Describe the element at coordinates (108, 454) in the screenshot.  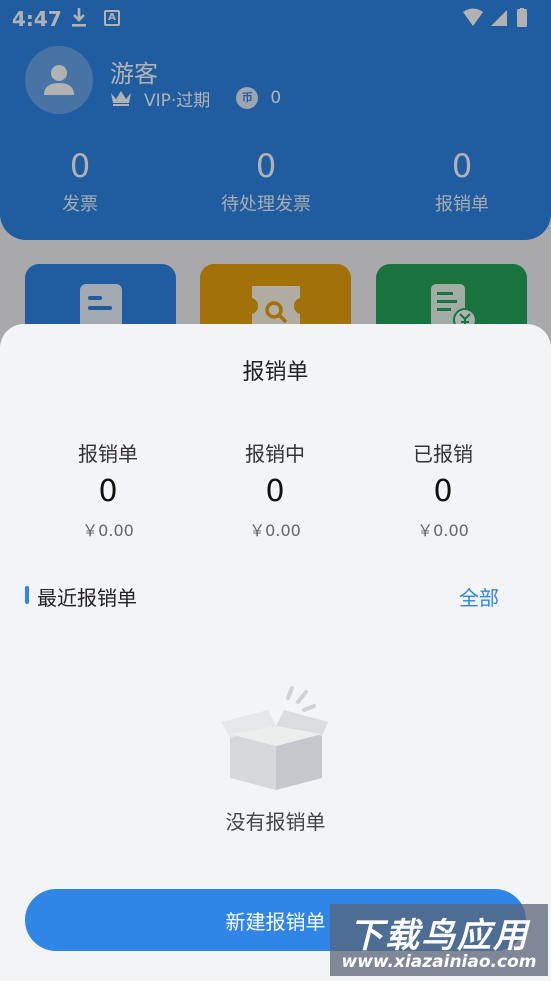
I see `summary-label: 报销单` at that location.